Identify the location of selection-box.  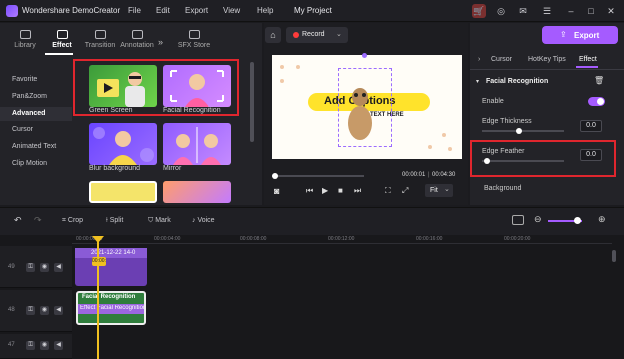
(365, 107).